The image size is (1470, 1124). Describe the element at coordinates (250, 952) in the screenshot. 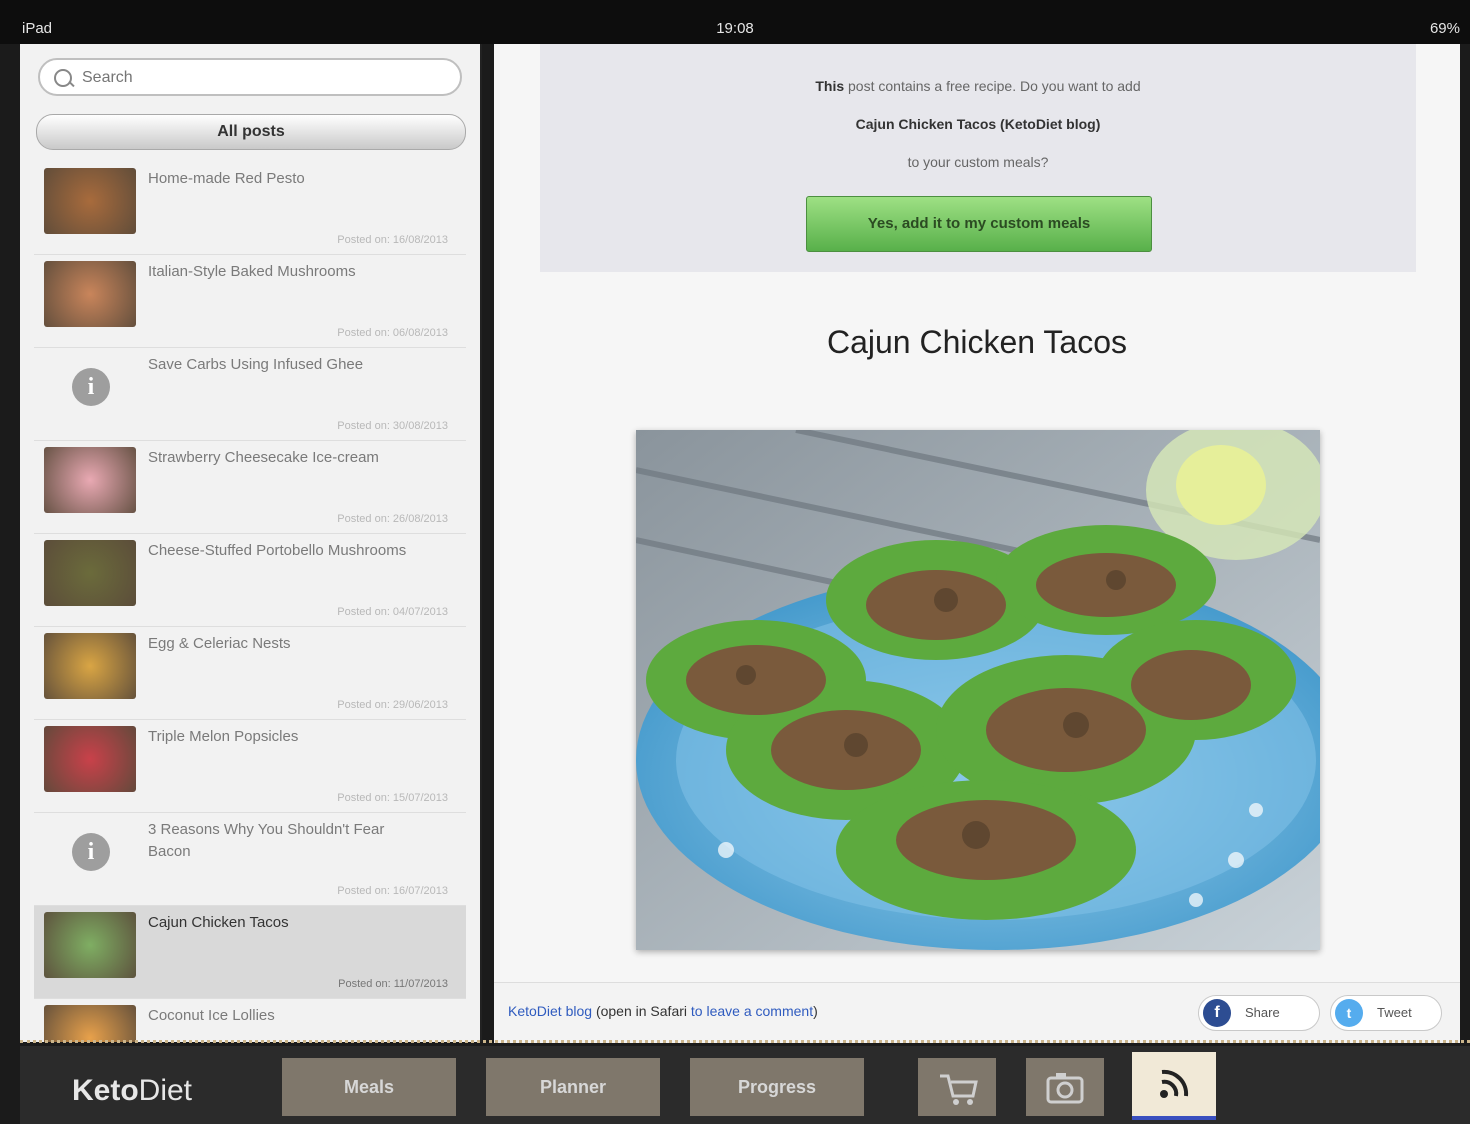

I see `list-item: Cajun Chicken Tacos Posted on: 11/07/2013` at that location.